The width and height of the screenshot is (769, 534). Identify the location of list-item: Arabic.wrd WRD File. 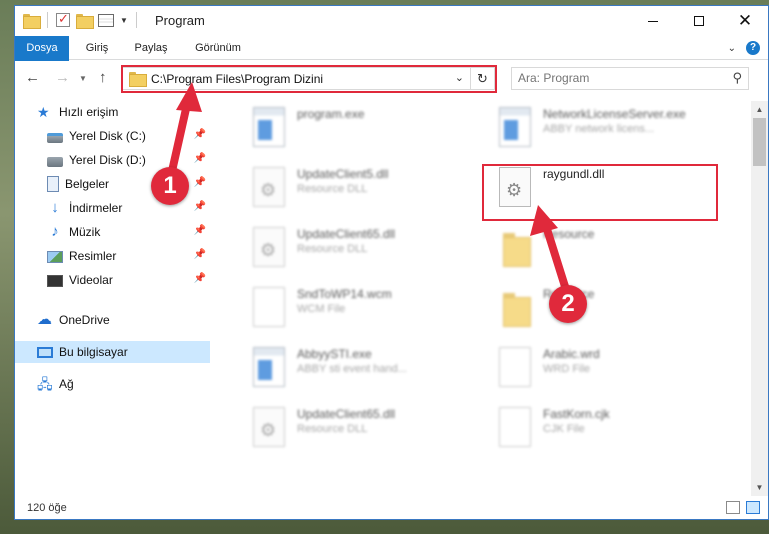
(607, 367).